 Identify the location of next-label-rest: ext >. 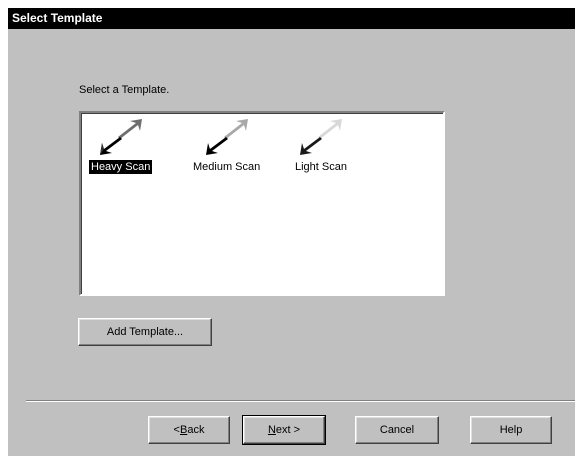
(288, 430).